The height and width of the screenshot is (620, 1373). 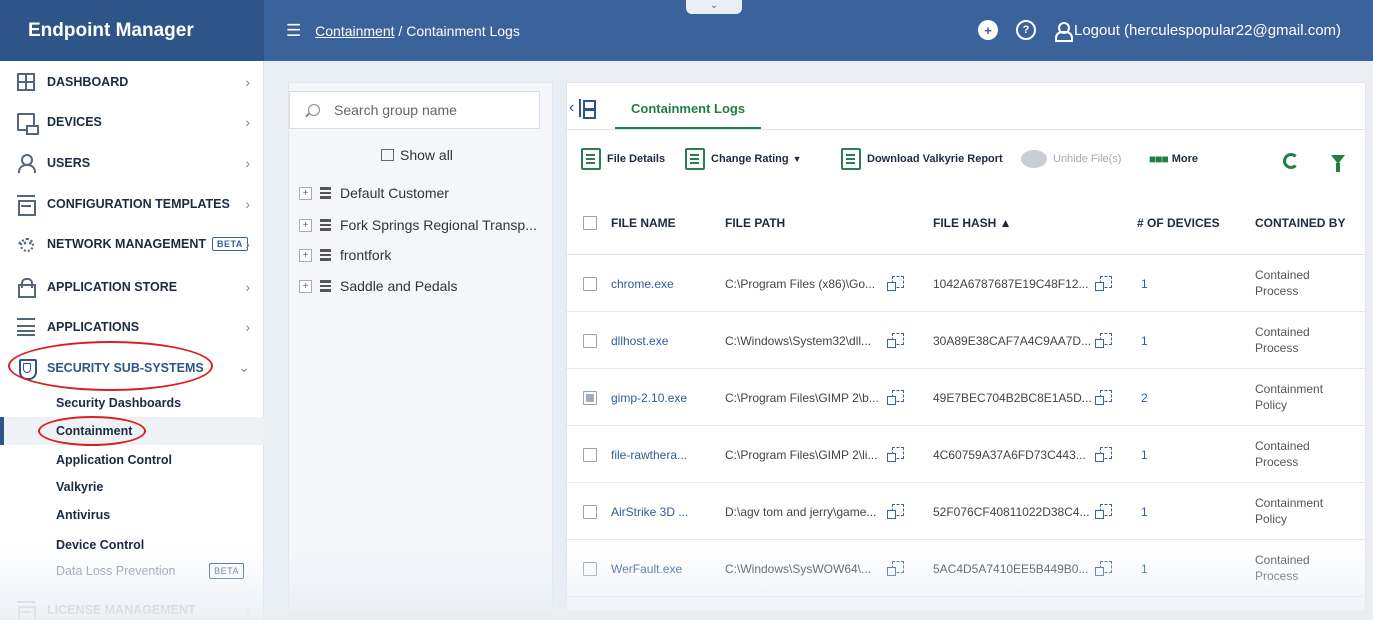 I want to click on column-devices: # OF DEVICES, so click(x=1178, y=223).